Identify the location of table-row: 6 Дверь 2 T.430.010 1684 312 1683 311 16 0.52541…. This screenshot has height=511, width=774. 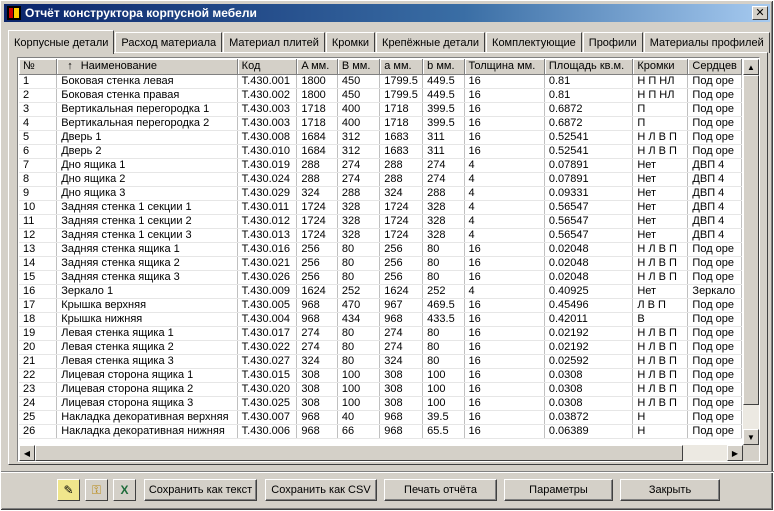
(380, 151).